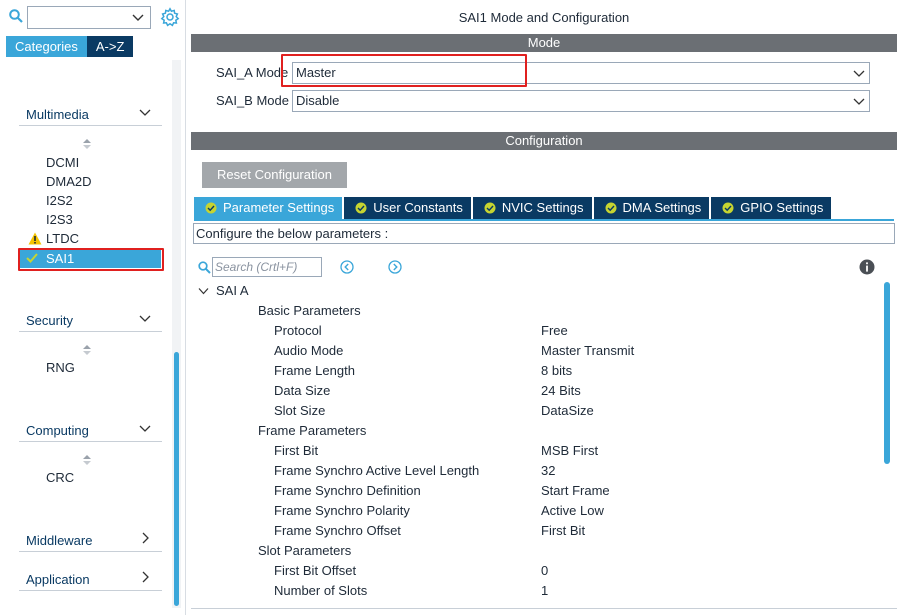 The image size is (897, 615). I want to click on gear-icon, so click(170, 17).